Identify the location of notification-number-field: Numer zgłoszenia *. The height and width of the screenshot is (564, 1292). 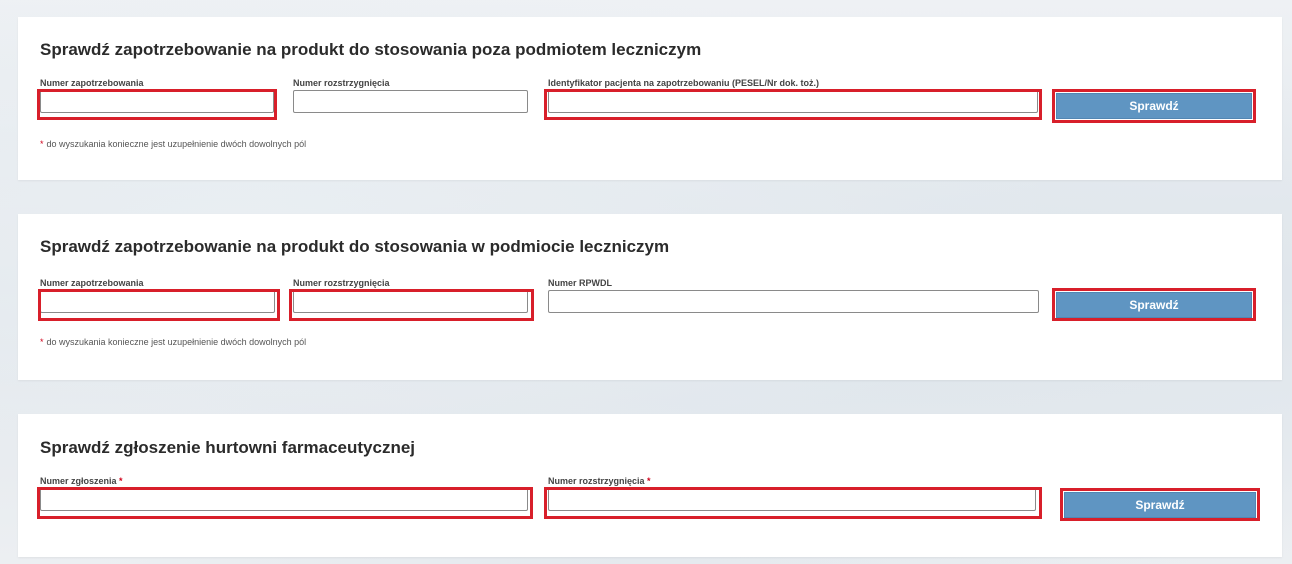
(284, 493).